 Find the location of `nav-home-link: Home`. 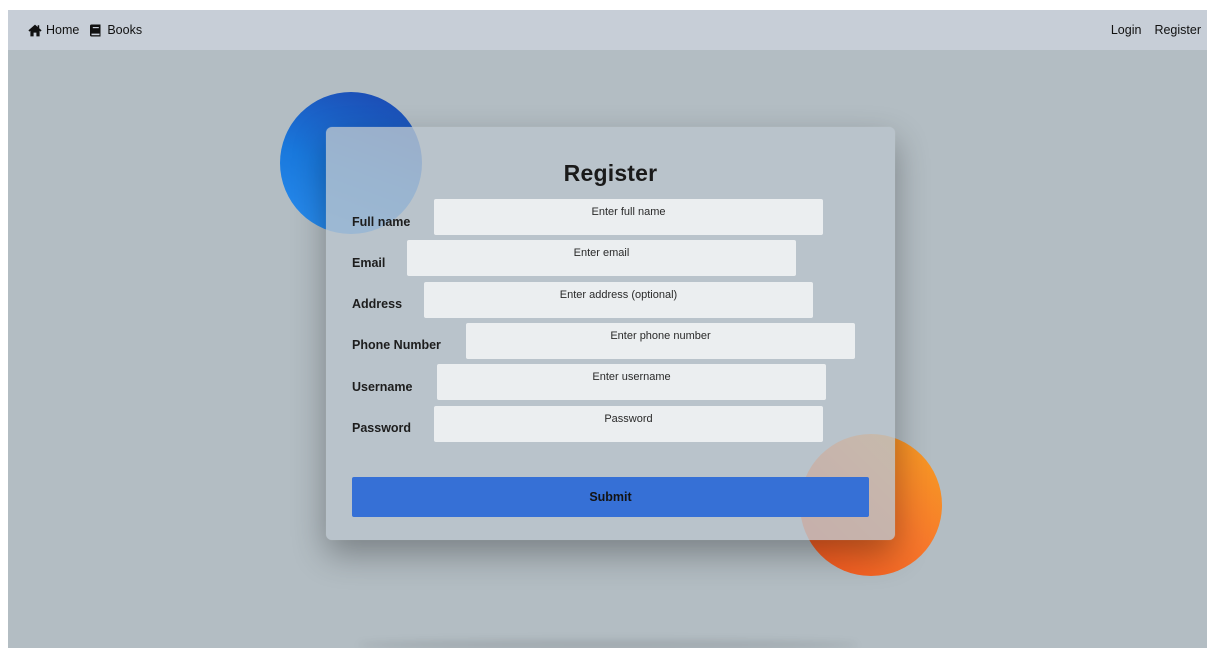

nav-home-link: Home is located at coordinates (53, 30).